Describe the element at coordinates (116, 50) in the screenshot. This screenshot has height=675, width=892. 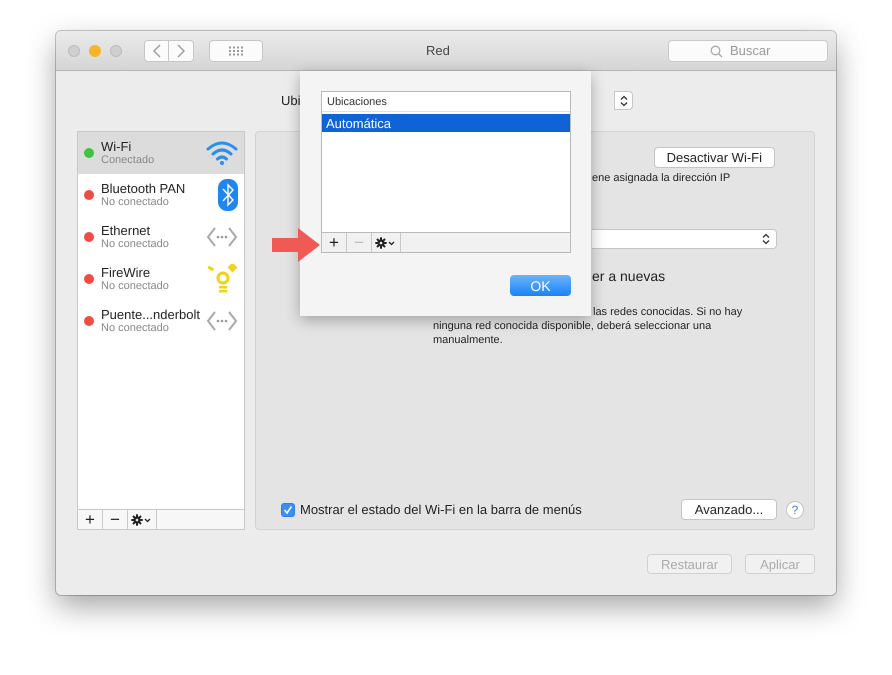
I see `zoom-button` at that location.